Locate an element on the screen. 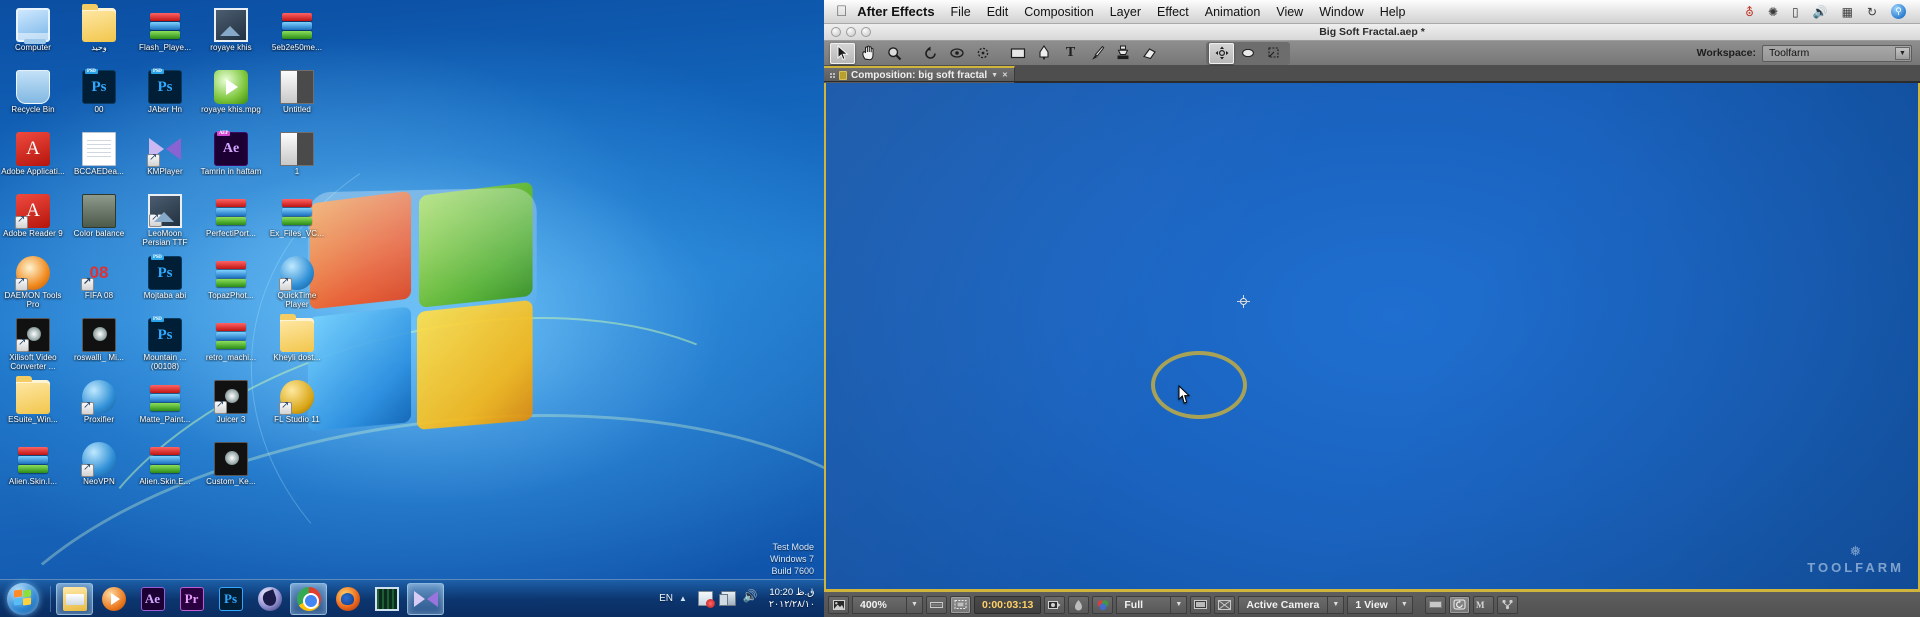  choose-grid-guides-icon is located at coordinates (936, 604).